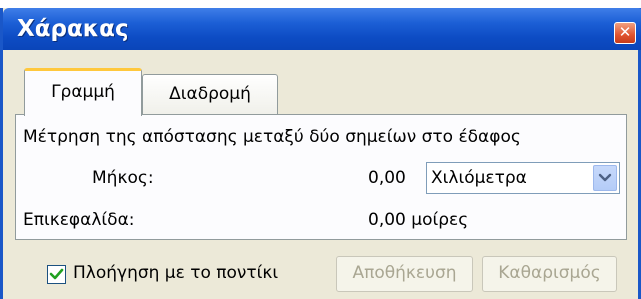 Image resolution: width=641 pixels, height=299 pixels. I want to click on close-icon: ✕, so click(625, 33).